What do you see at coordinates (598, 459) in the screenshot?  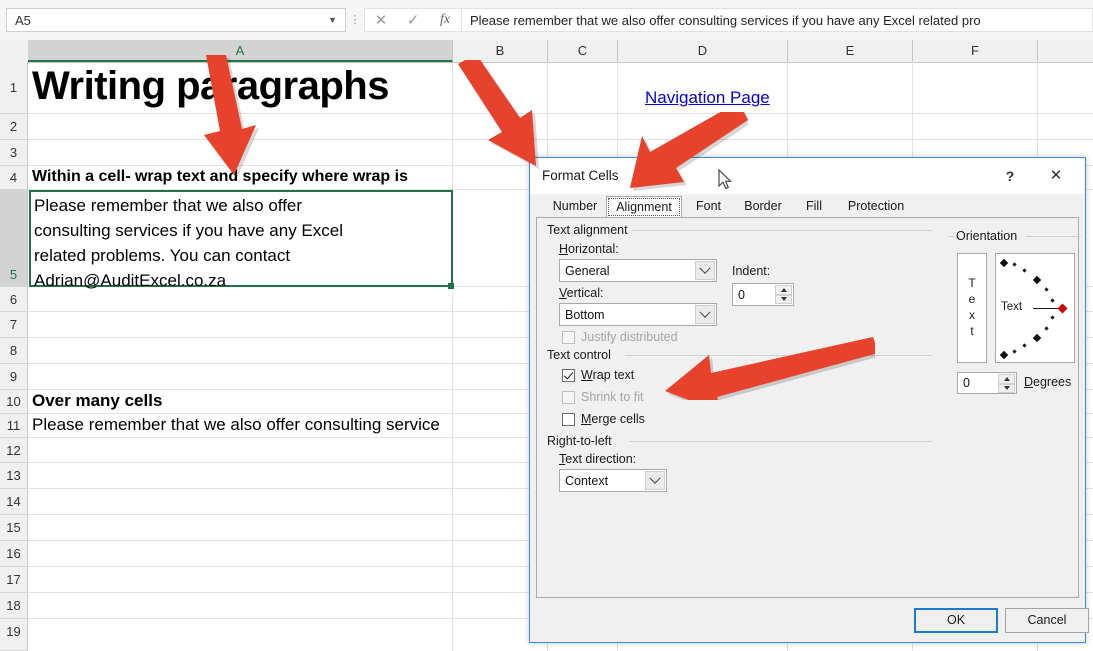 I see `label-text-direction: Text direction:` at bounding box center [598, 459].